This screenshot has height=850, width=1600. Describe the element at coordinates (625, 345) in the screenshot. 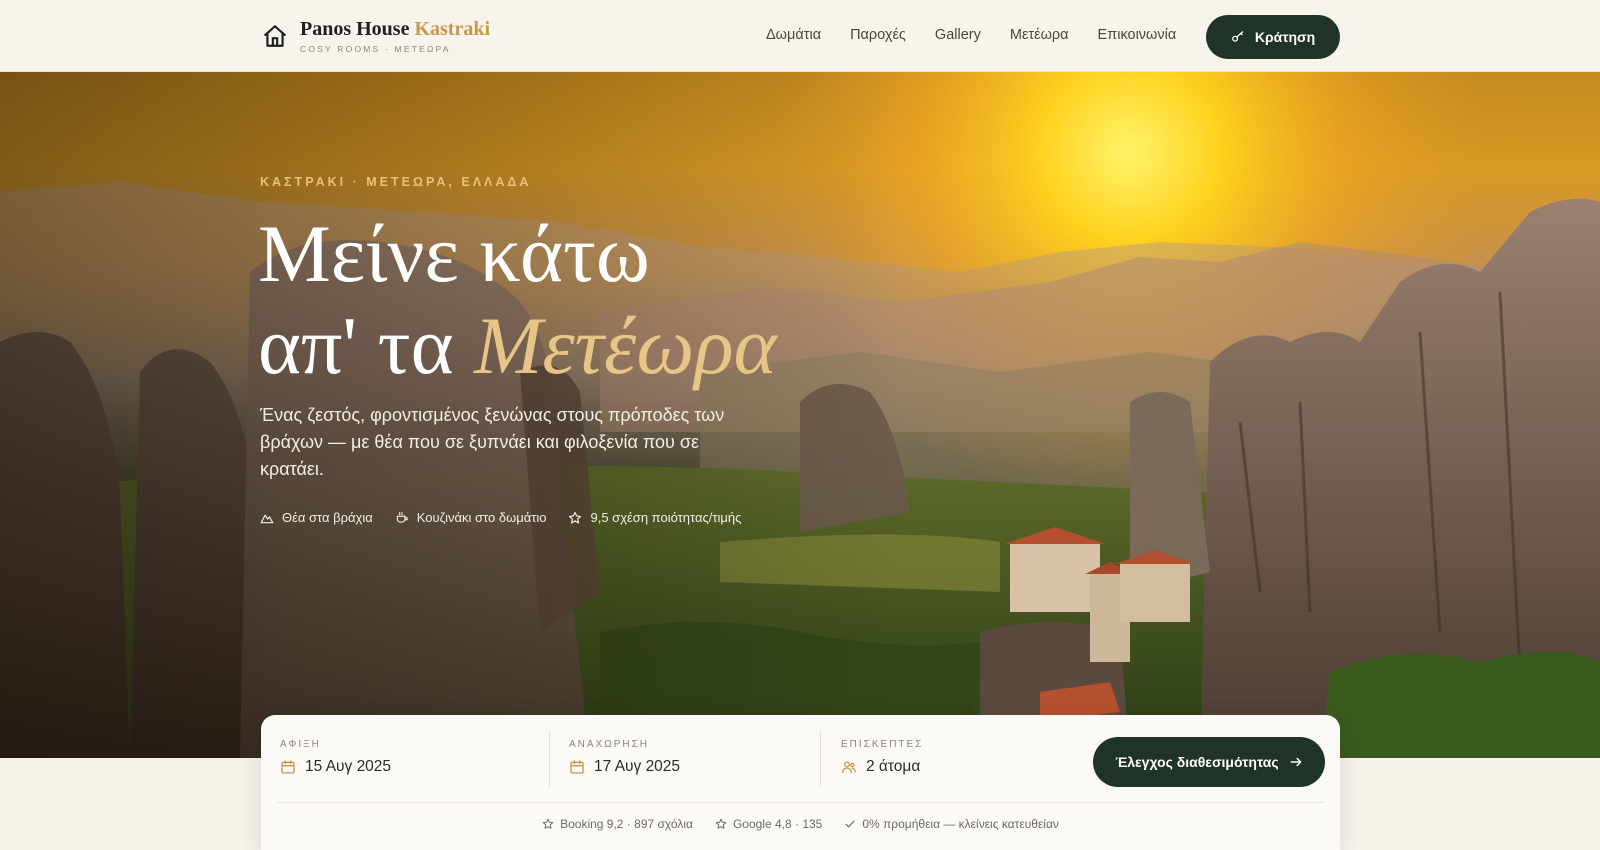

I see `hero-title-accent: Μετέωρα` at that location.